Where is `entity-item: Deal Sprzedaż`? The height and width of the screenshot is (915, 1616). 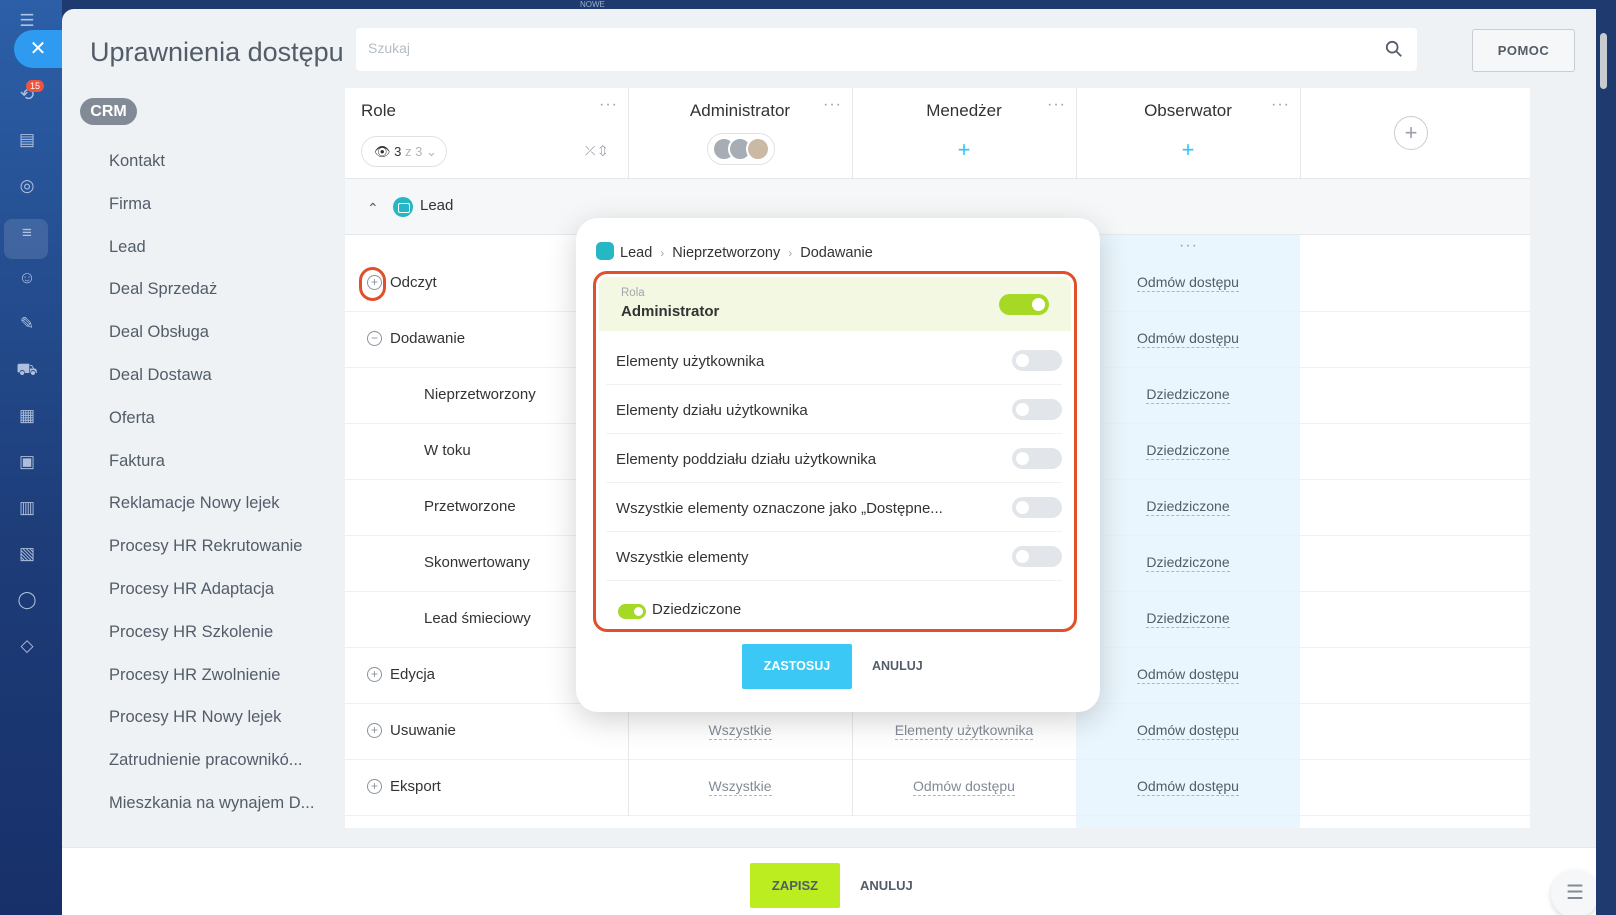
entity-item: Deal Sprzedaż is located at coordinates (211, 295).